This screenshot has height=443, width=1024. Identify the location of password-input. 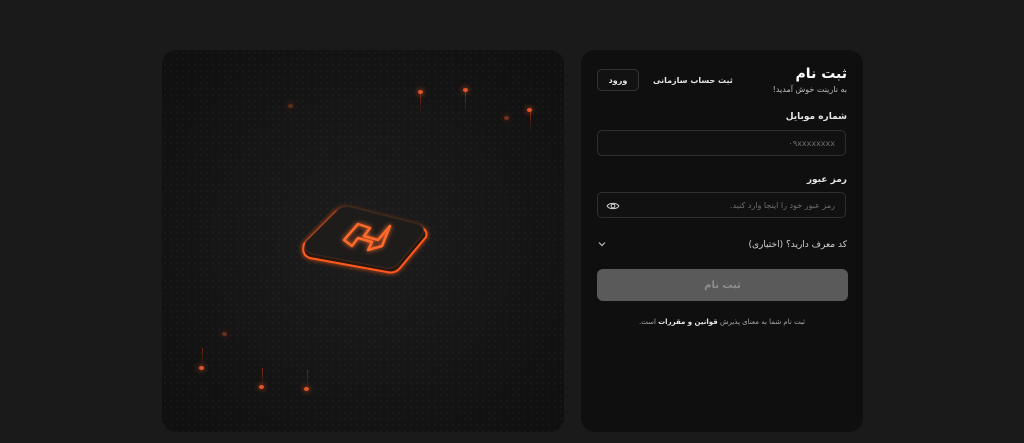
(721, 205).